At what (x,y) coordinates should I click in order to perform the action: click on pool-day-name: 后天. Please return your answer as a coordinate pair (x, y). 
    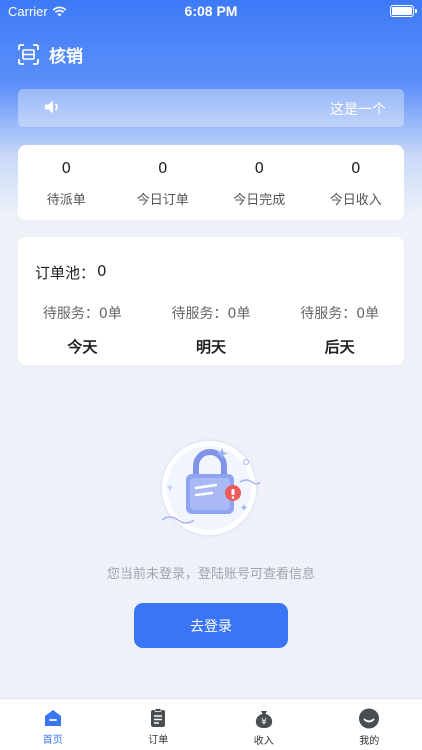
    Looking at the image, I should click on (339, 347).